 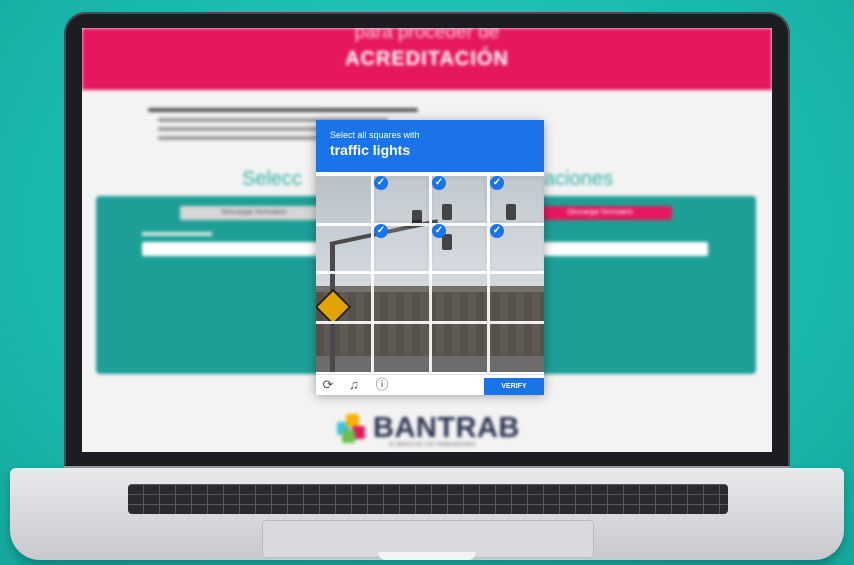 I want to click on download-form-button: Descargar formulario, so click(x=254, y=213).